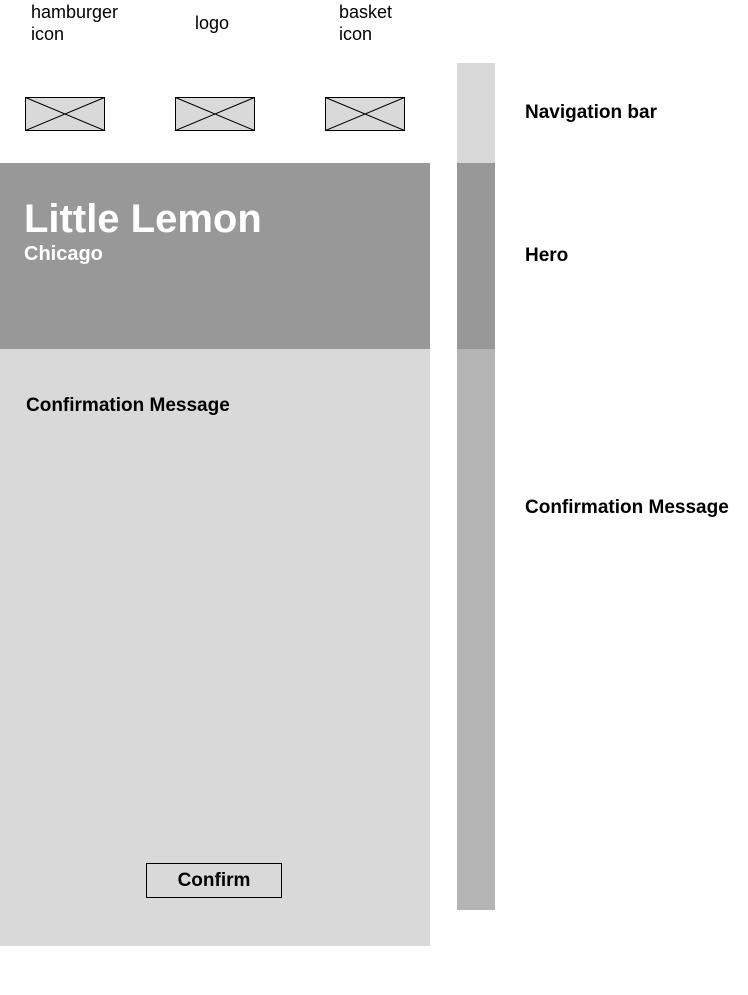  I want to click on hero-section-bar, so click(476, 256).